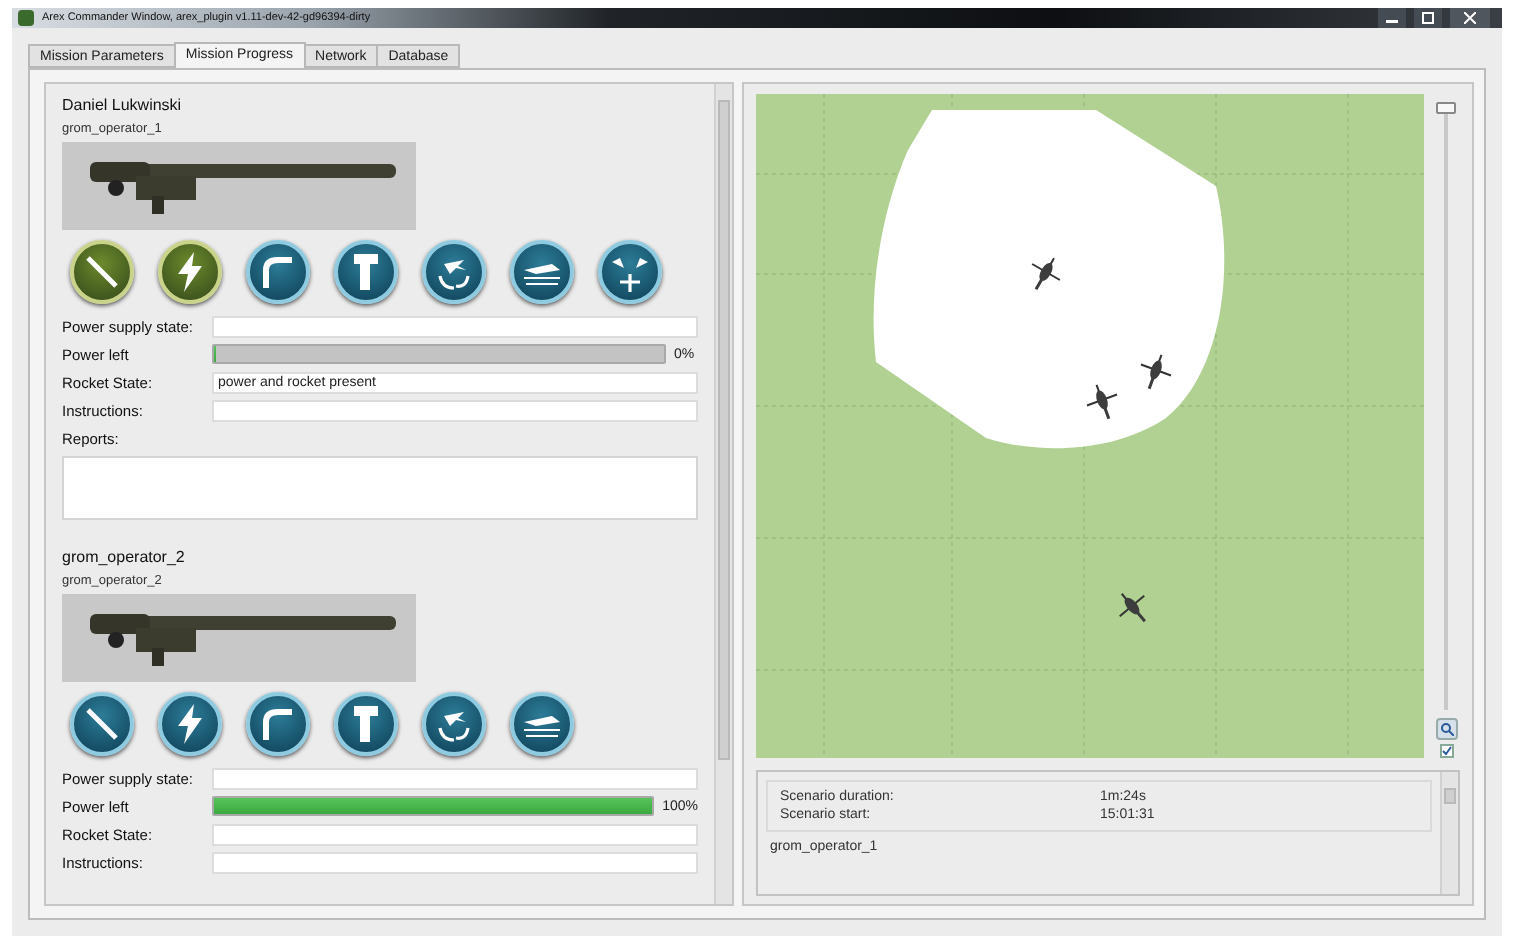 This screenshot has width=1514, height=936. I want to click on reports-field, so click(380, 488).